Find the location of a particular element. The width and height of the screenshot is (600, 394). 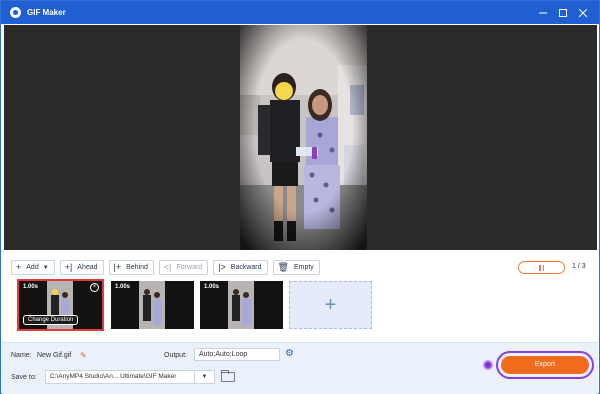

maximize-icon is located at coordinates (563, 12).